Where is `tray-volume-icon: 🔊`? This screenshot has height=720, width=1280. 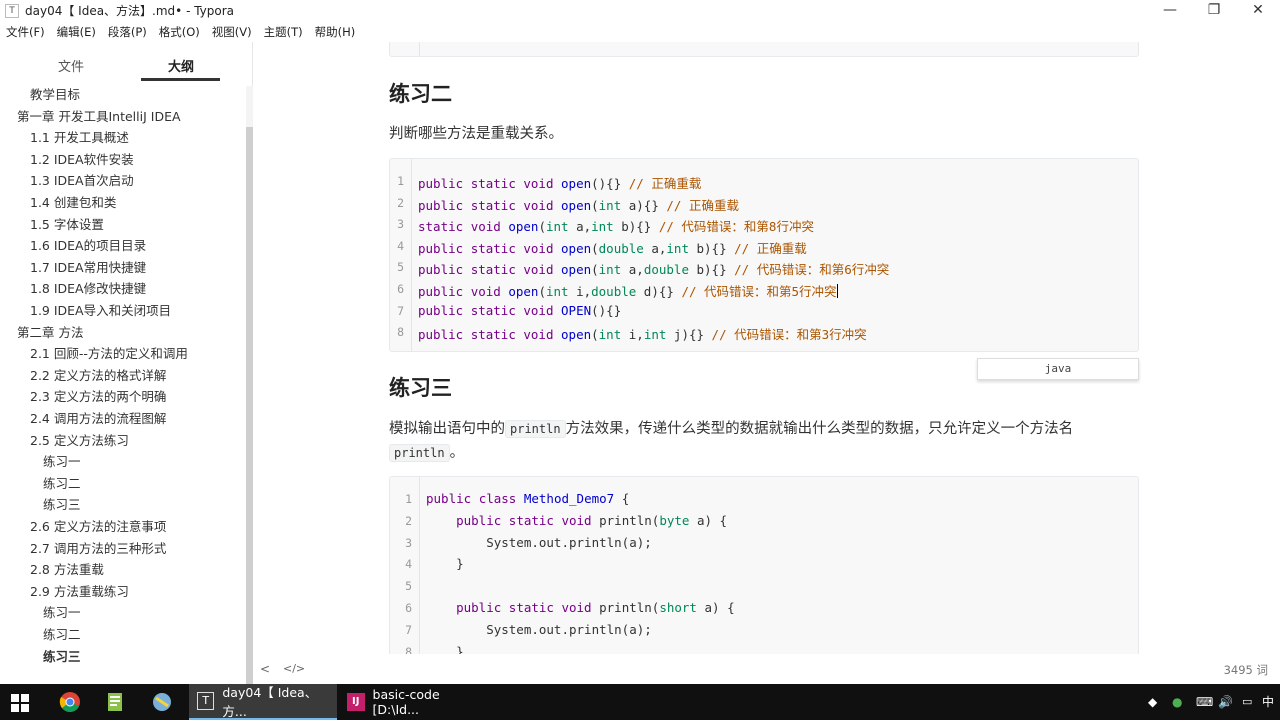 tray-volume-icon: 🔊 is located at coordinates (1225, 702).